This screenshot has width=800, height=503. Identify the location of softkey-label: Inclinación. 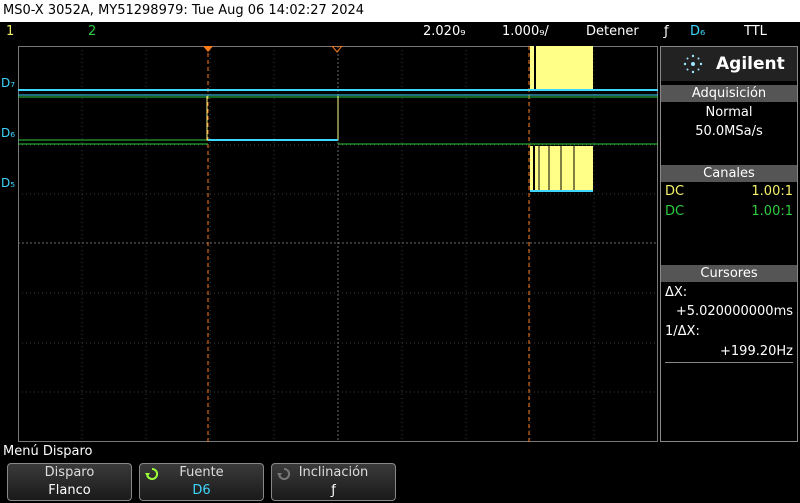
(333, 472).